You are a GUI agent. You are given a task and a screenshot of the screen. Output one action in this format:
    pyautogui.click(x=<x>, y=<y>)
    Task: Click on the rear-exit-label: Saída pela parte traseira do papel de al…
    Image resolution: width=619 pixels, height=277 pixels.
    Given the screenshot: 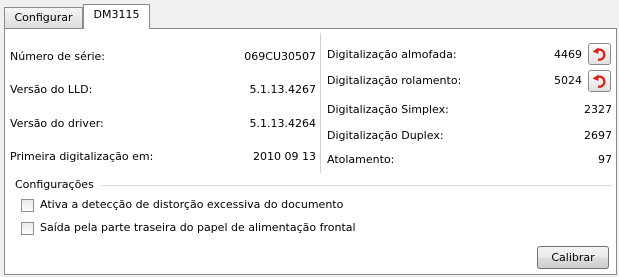 What is the action you would take?
    pyautogui.click(x=198, y=228)
    